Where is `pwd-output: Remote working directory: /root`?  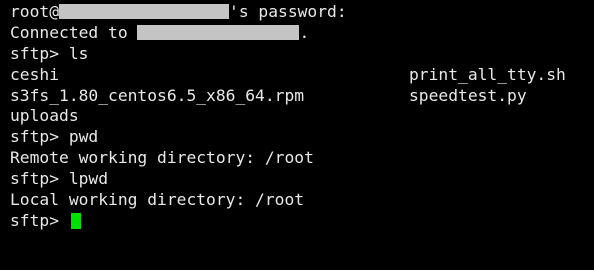 pwd-output: Remote working directory: /root is located at coordinates (162, 158).